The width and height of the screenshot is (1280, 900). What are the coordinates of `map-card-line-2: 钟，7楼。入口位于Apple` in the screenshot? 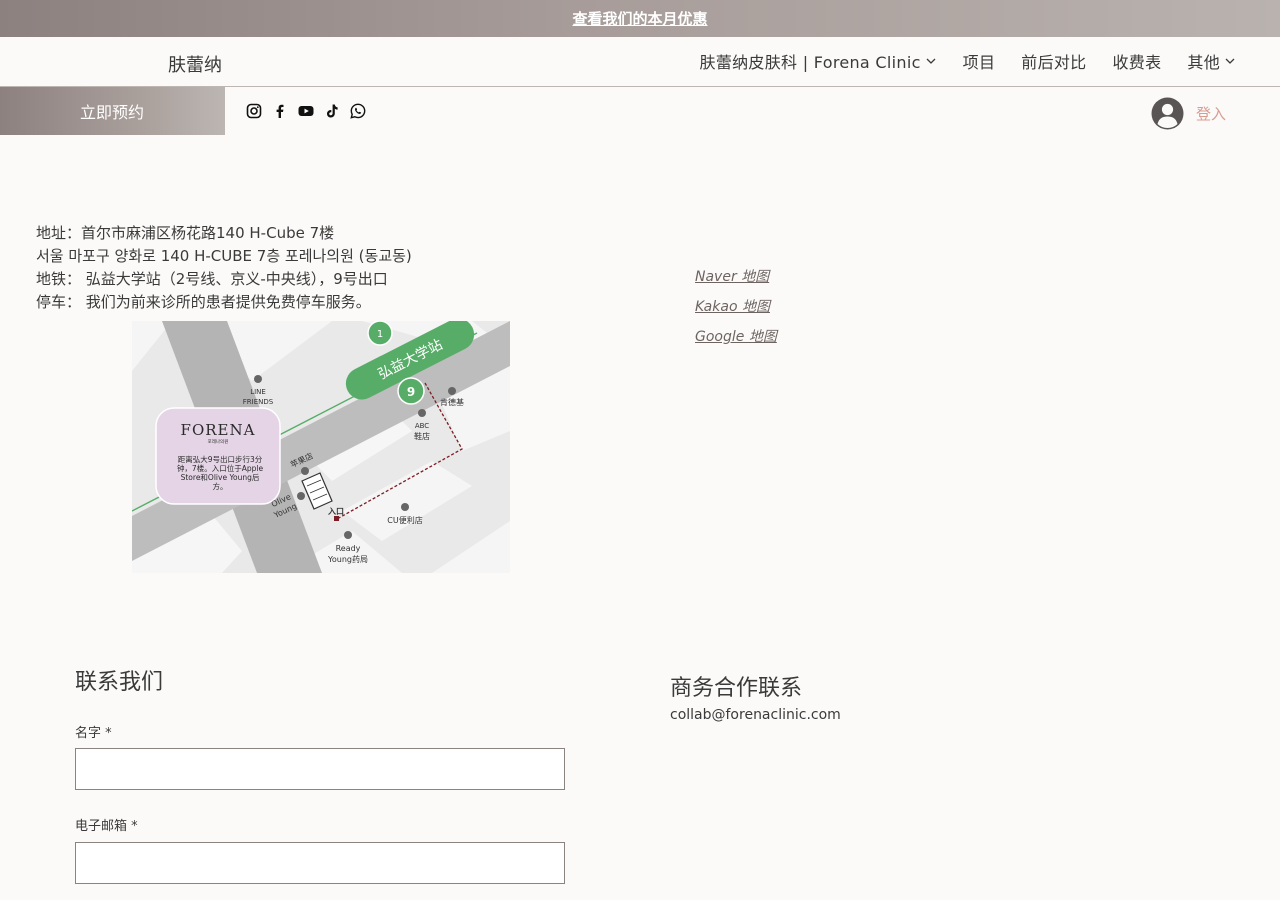 It's located at (220, 468).